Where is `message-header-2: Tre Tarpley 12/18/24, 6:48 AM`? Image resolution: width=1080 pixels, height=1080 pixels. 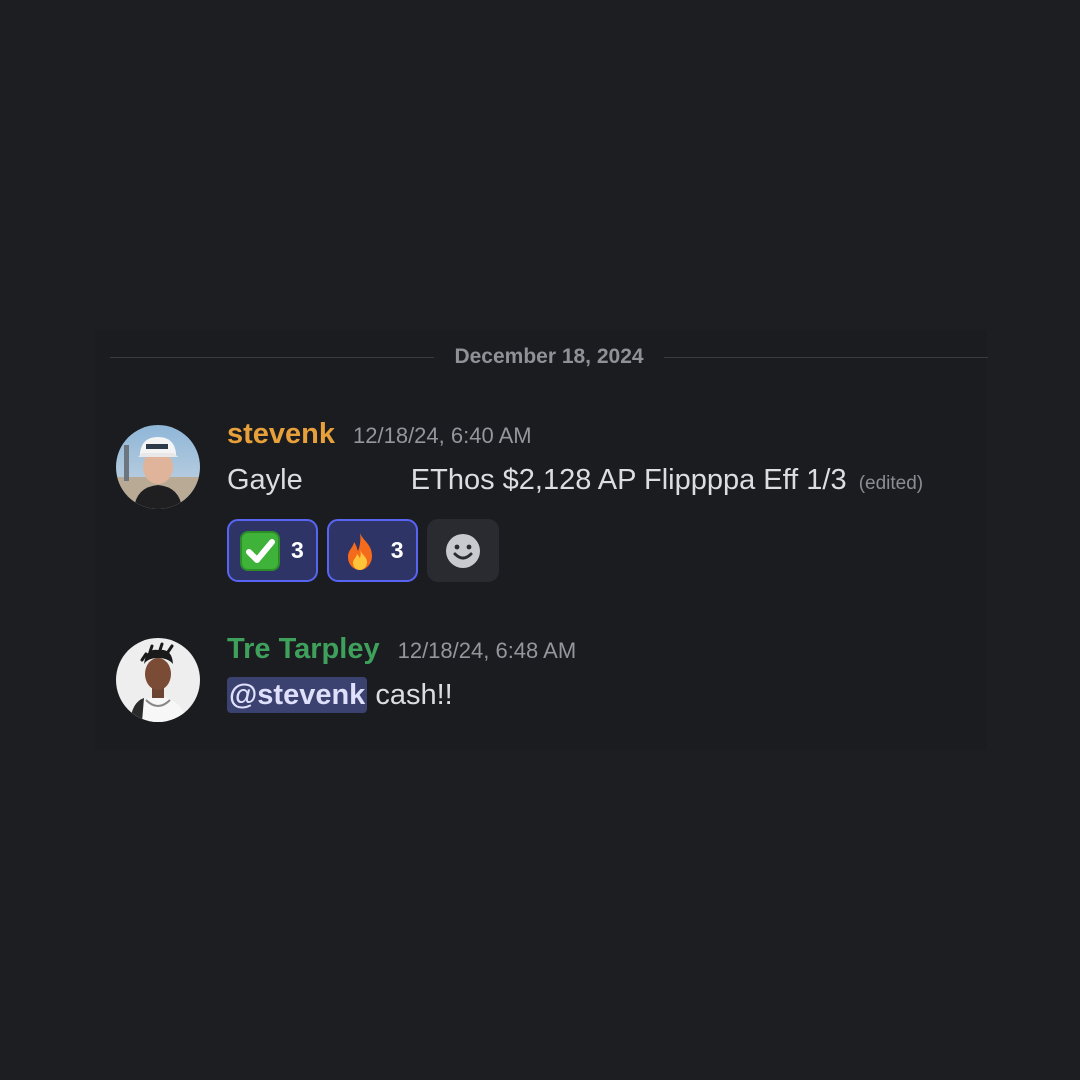 message-header-2: Tre Tarpley 12/18/24, 6:48 AM is located at coordinates (401, 649).